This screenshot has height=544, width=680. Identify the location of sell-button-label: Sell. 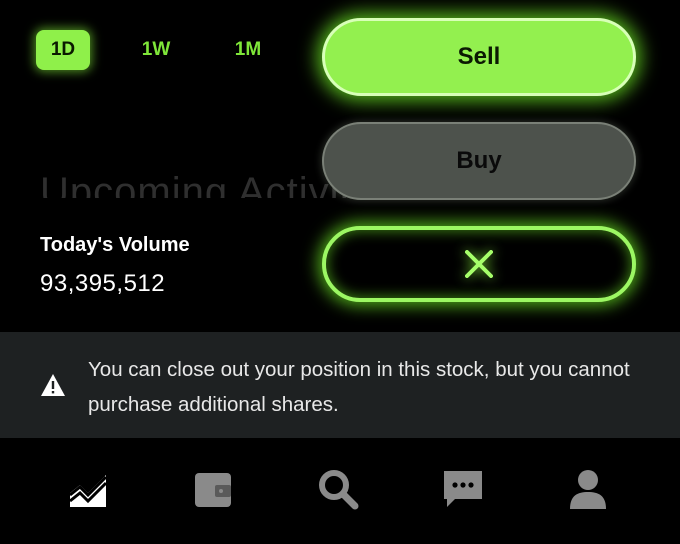
(479, 56).